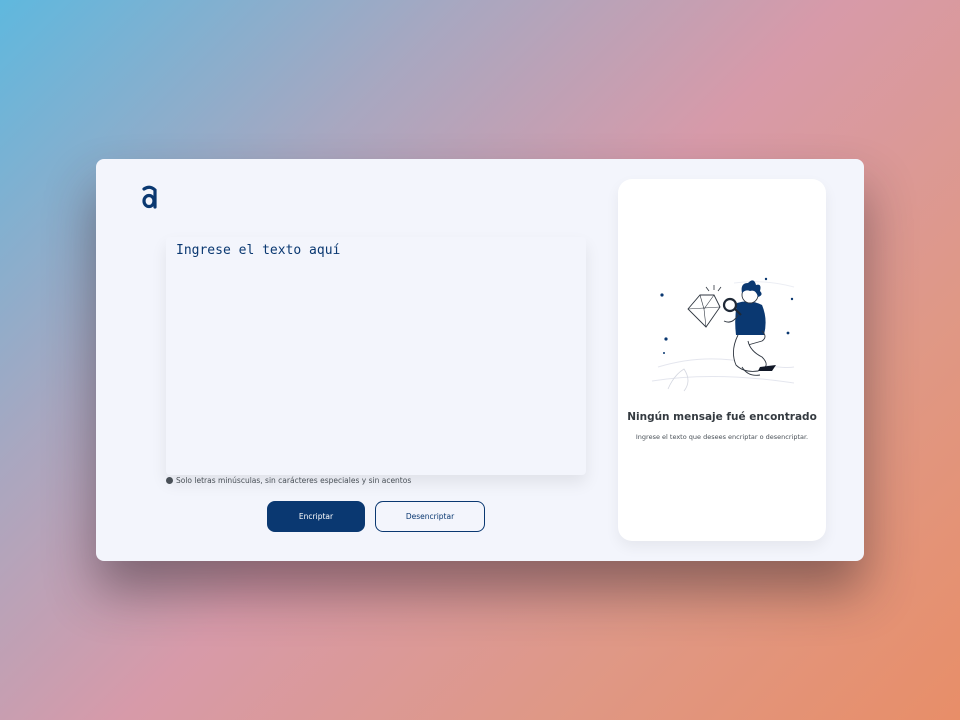 The width and height of the screenshot is (960, 720). Describe the element at coordinates (430, 516) in the screenshot. I see `decrypt-button: Desencriptar` at that location.